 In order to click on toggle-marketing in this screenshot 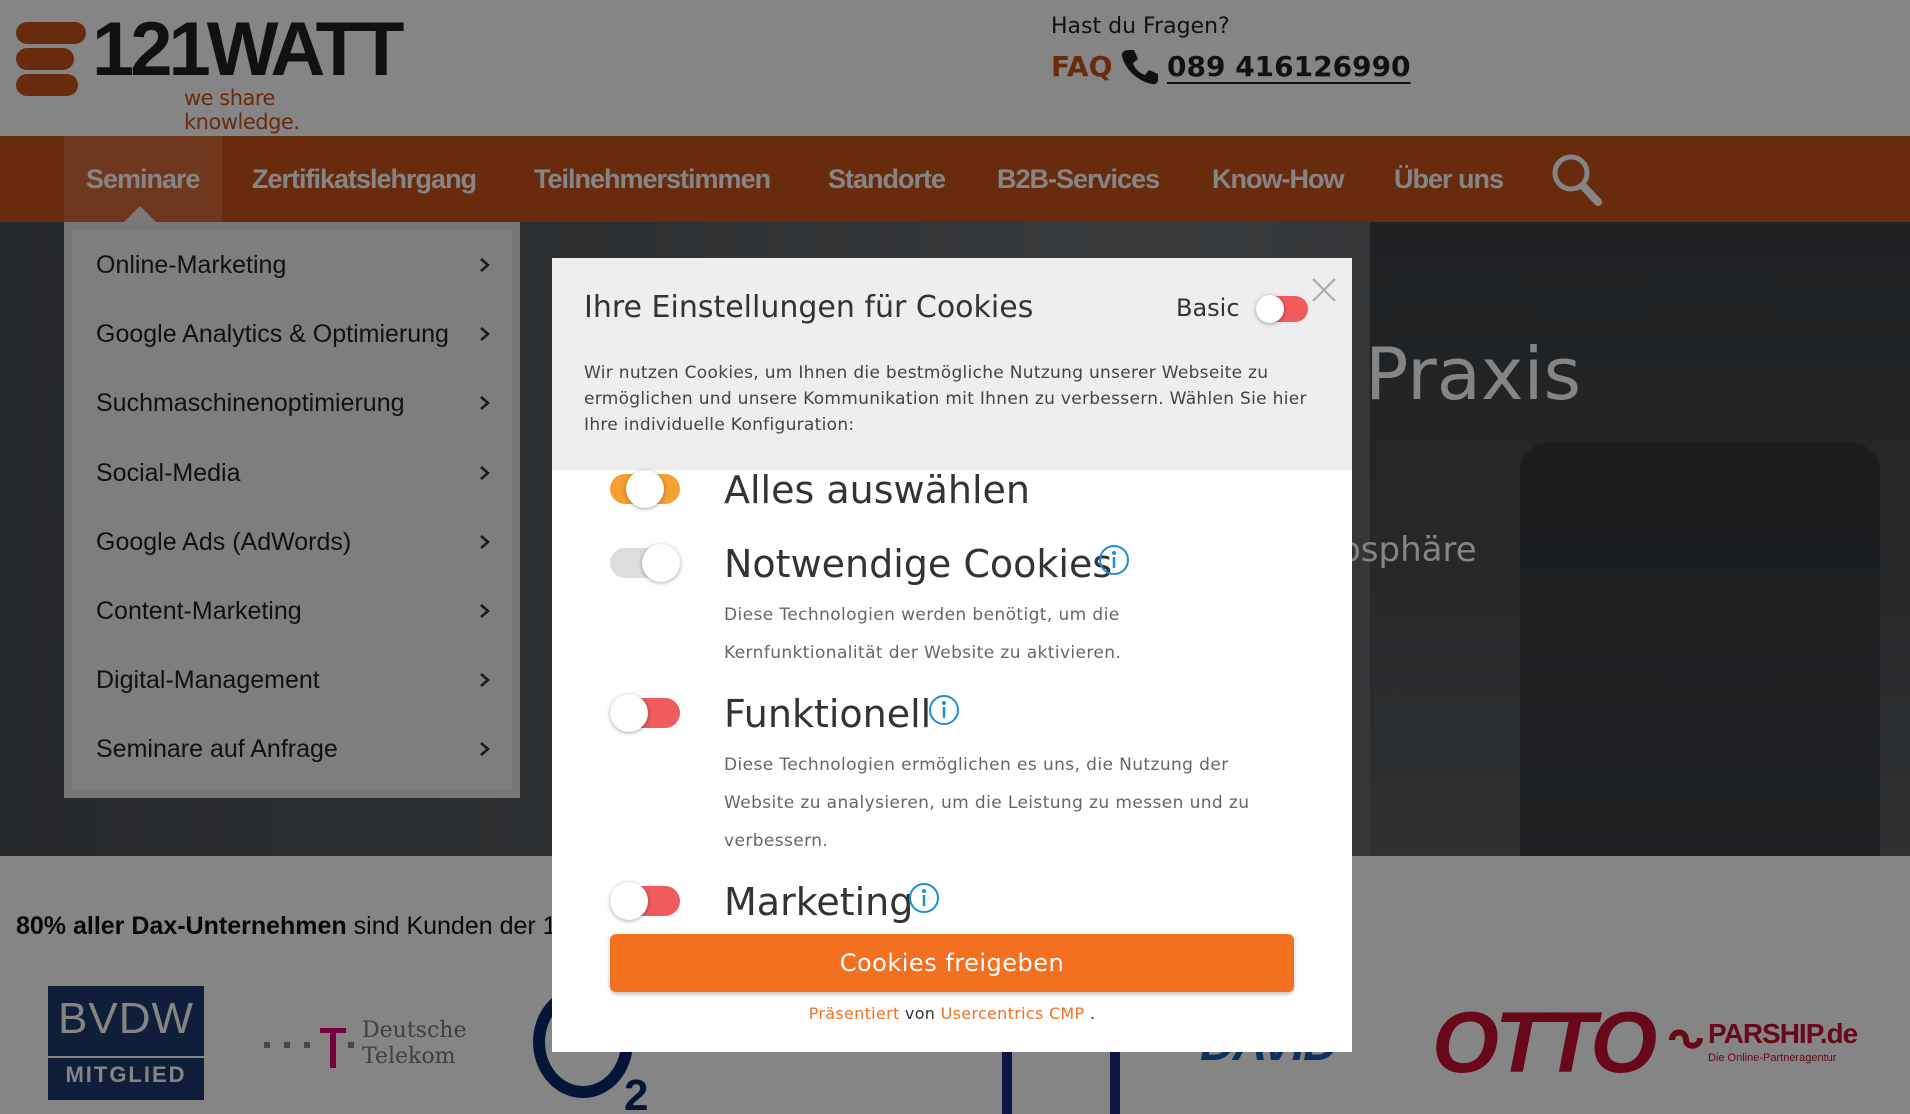, I will do `click(645, 901)`.